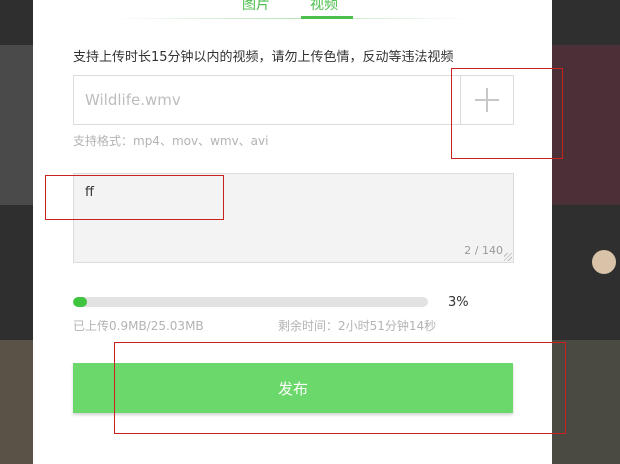  Describe the element at coordinates (80, 302) in the screenshot. I see `upload-progress-fill` at that location.